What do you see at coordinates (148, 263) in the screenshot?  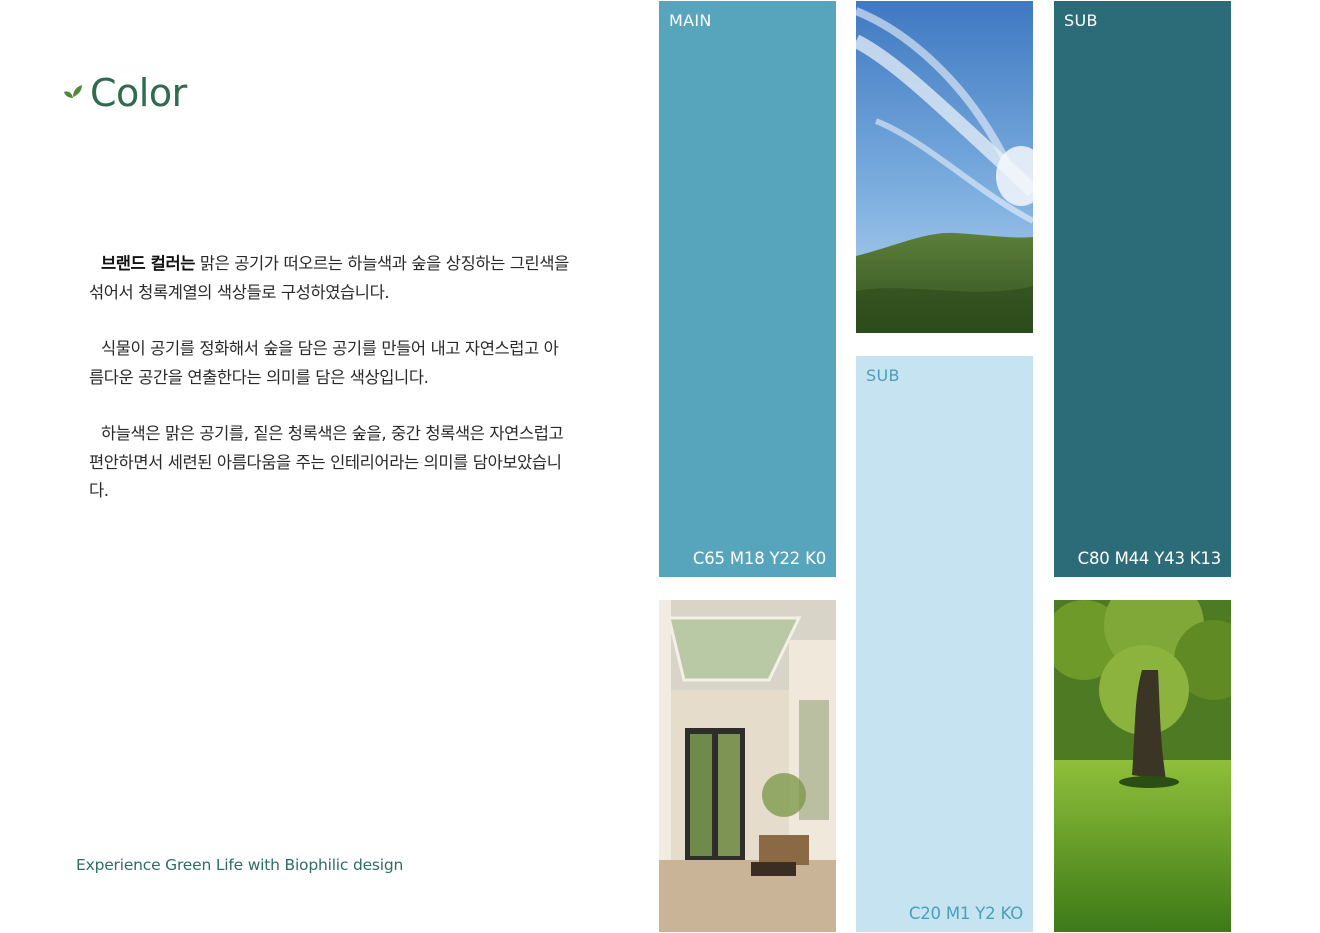 I see `brand-color-label: 브랜드 컬러는` at bounding box center [148, 263].